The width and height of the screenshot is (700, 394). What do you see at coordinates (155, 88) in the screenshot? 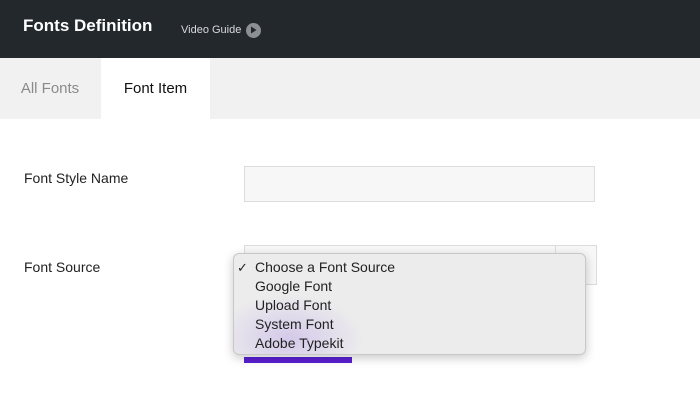
I see `tab-font-item: Font Item` at bounding box center [155, 88].